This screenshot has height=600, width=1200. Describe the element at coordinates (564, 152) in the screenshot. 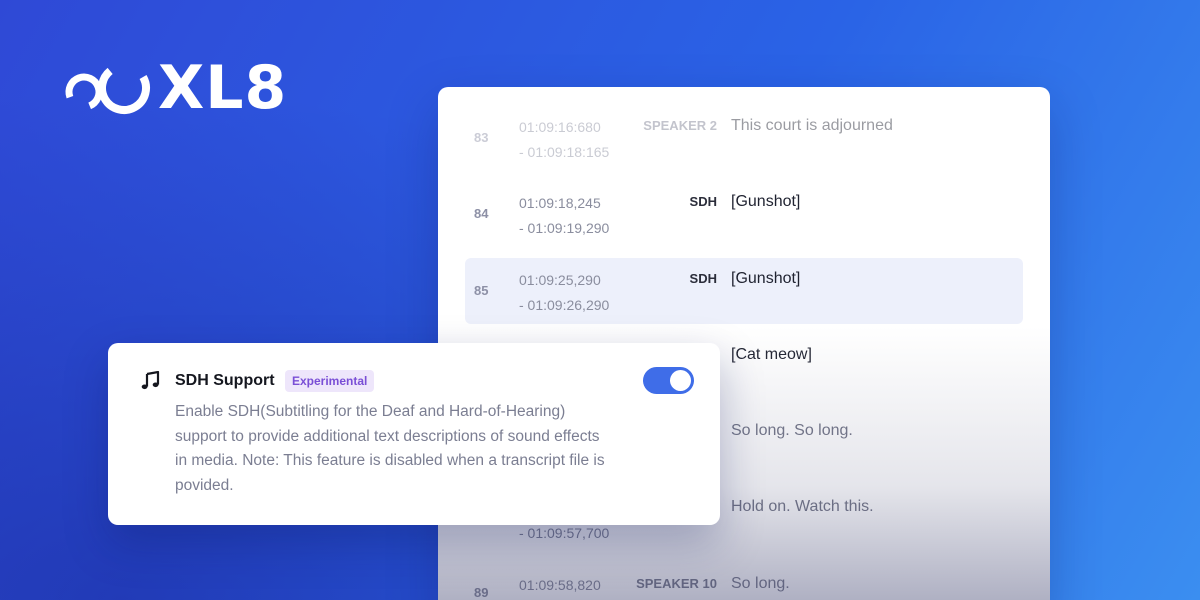

I see `subtitle-end-time: - 01:09:18:165` at that location.